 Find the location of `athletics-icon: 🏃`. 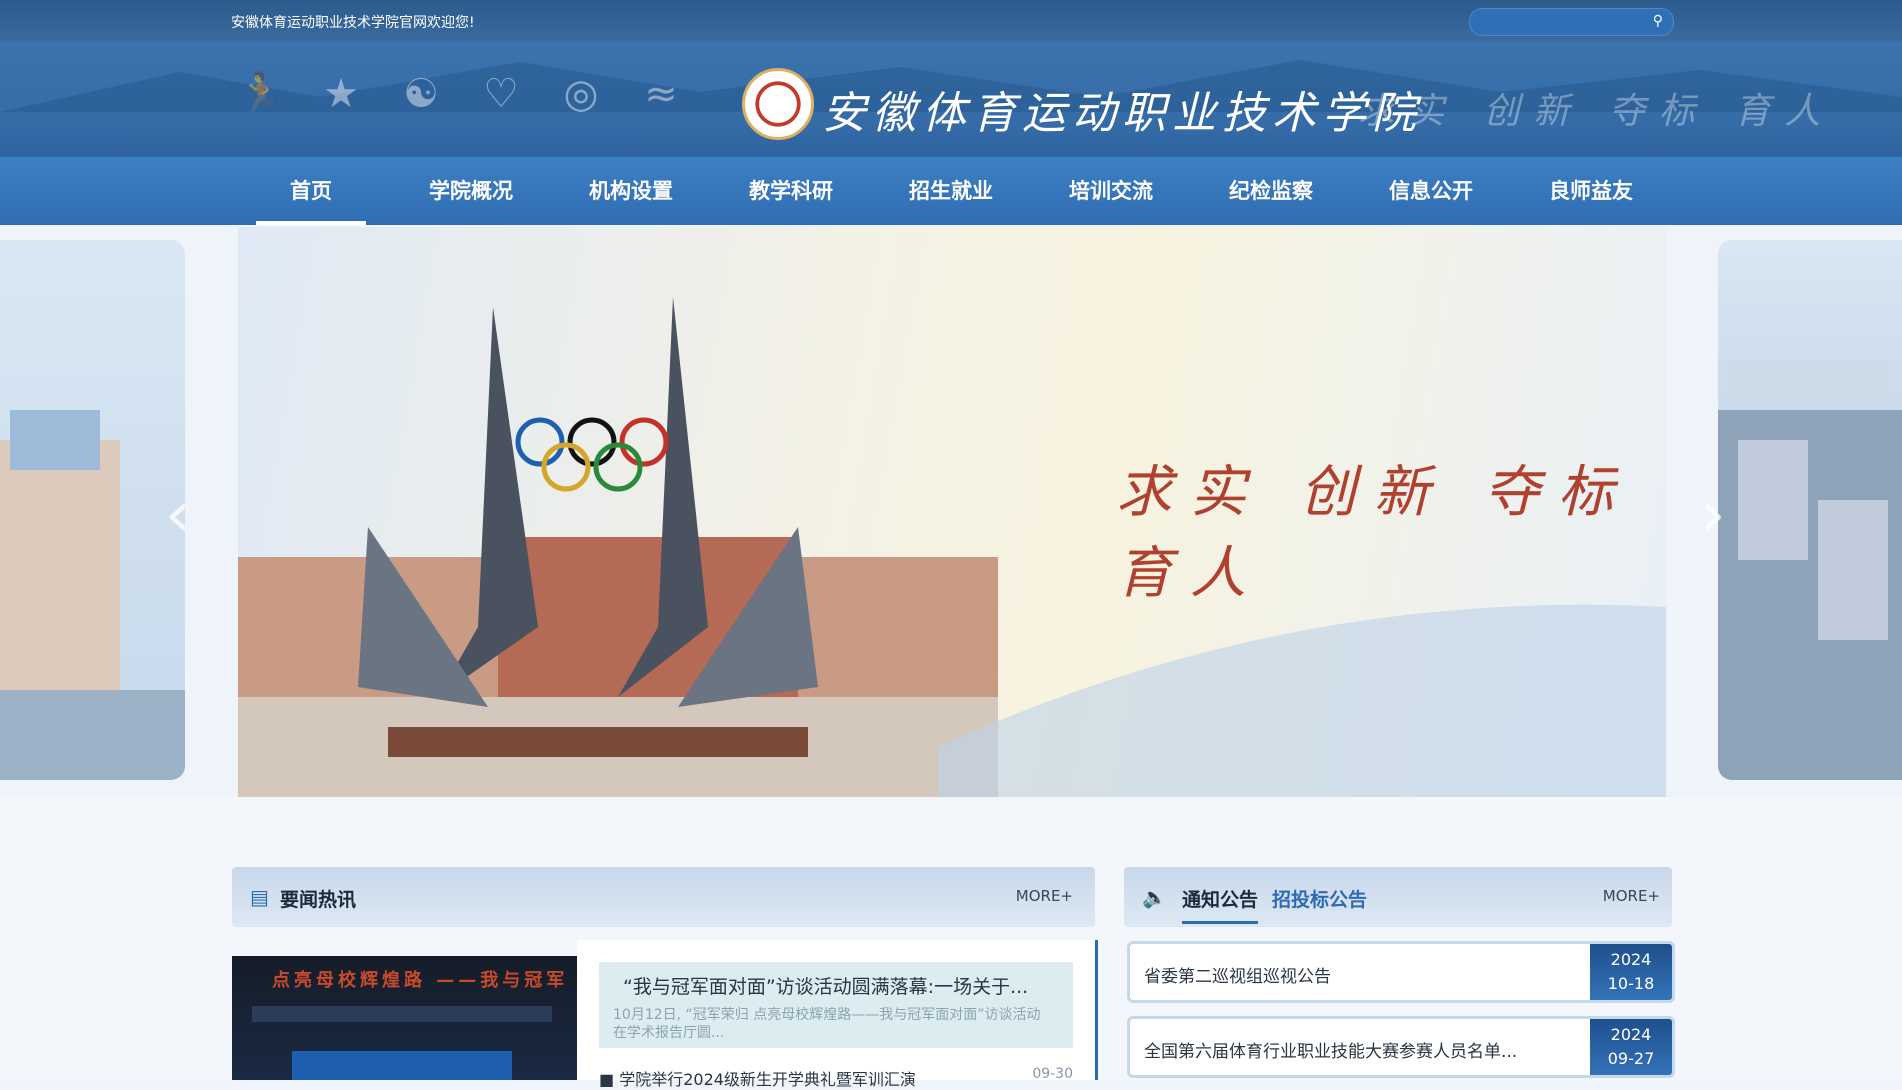

athletics-icon: 🏃 is located at coordinates (261, 94).